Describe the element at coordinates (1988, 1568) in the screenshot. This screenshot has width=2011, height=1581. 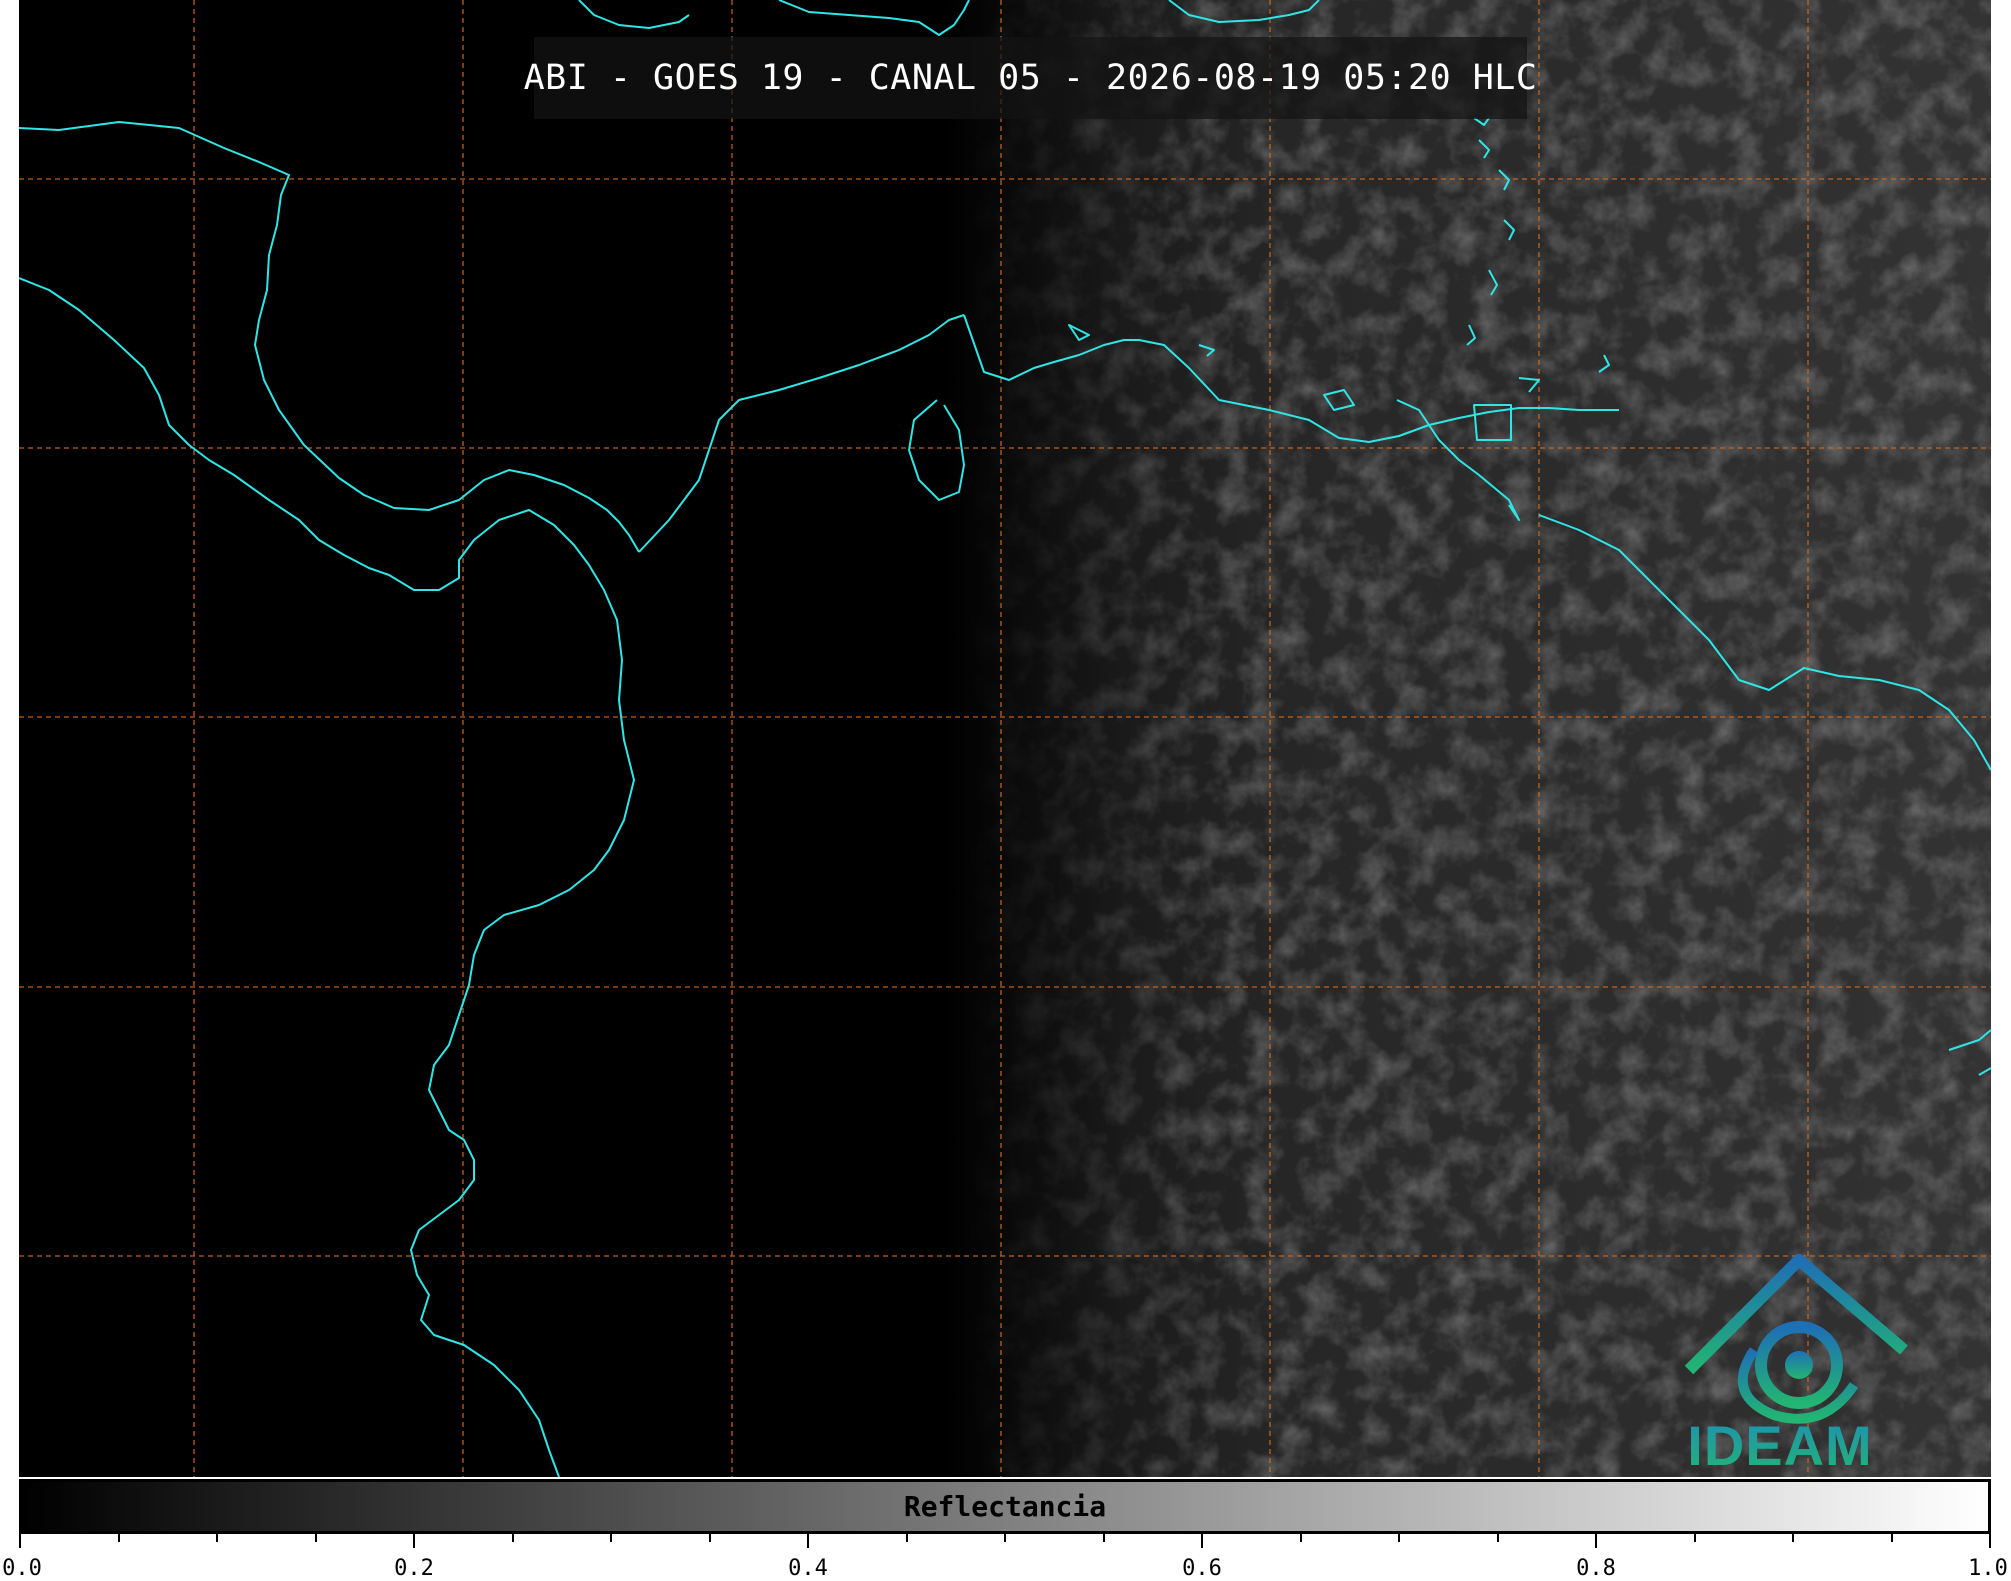
I see `colorbar-tick-label: 1.0` at that location.